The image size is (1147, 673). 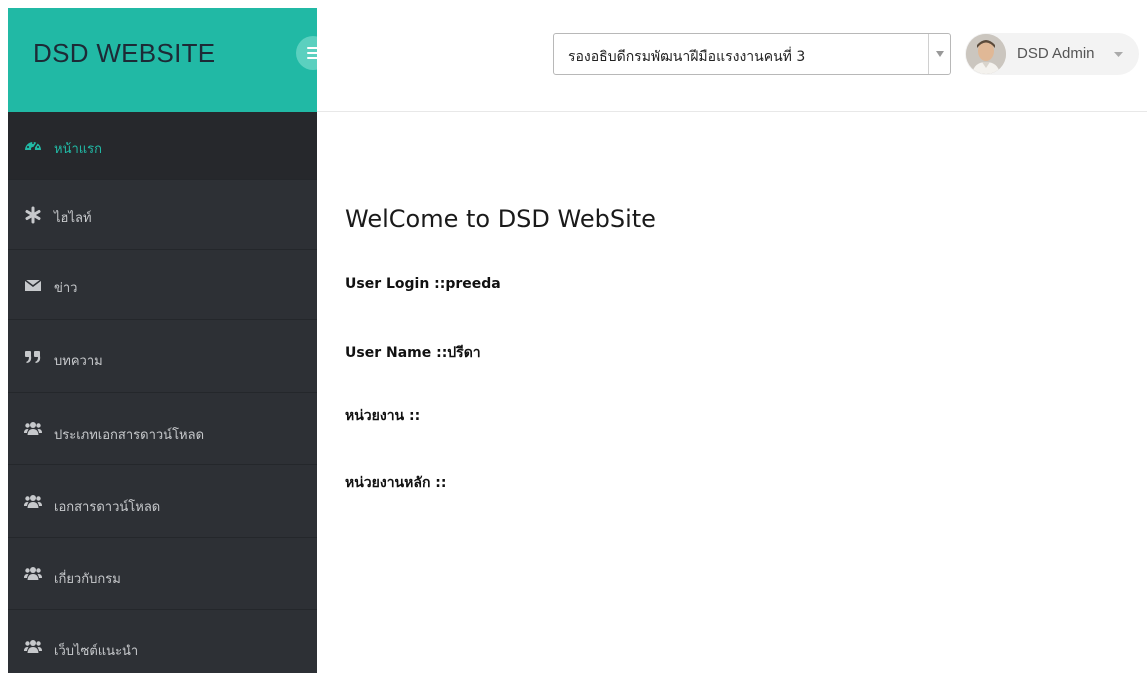 What do you see at coordinates (939, 54) in the screenshot?
I see `select-arrow-icon` at bounding box center [939, 54].